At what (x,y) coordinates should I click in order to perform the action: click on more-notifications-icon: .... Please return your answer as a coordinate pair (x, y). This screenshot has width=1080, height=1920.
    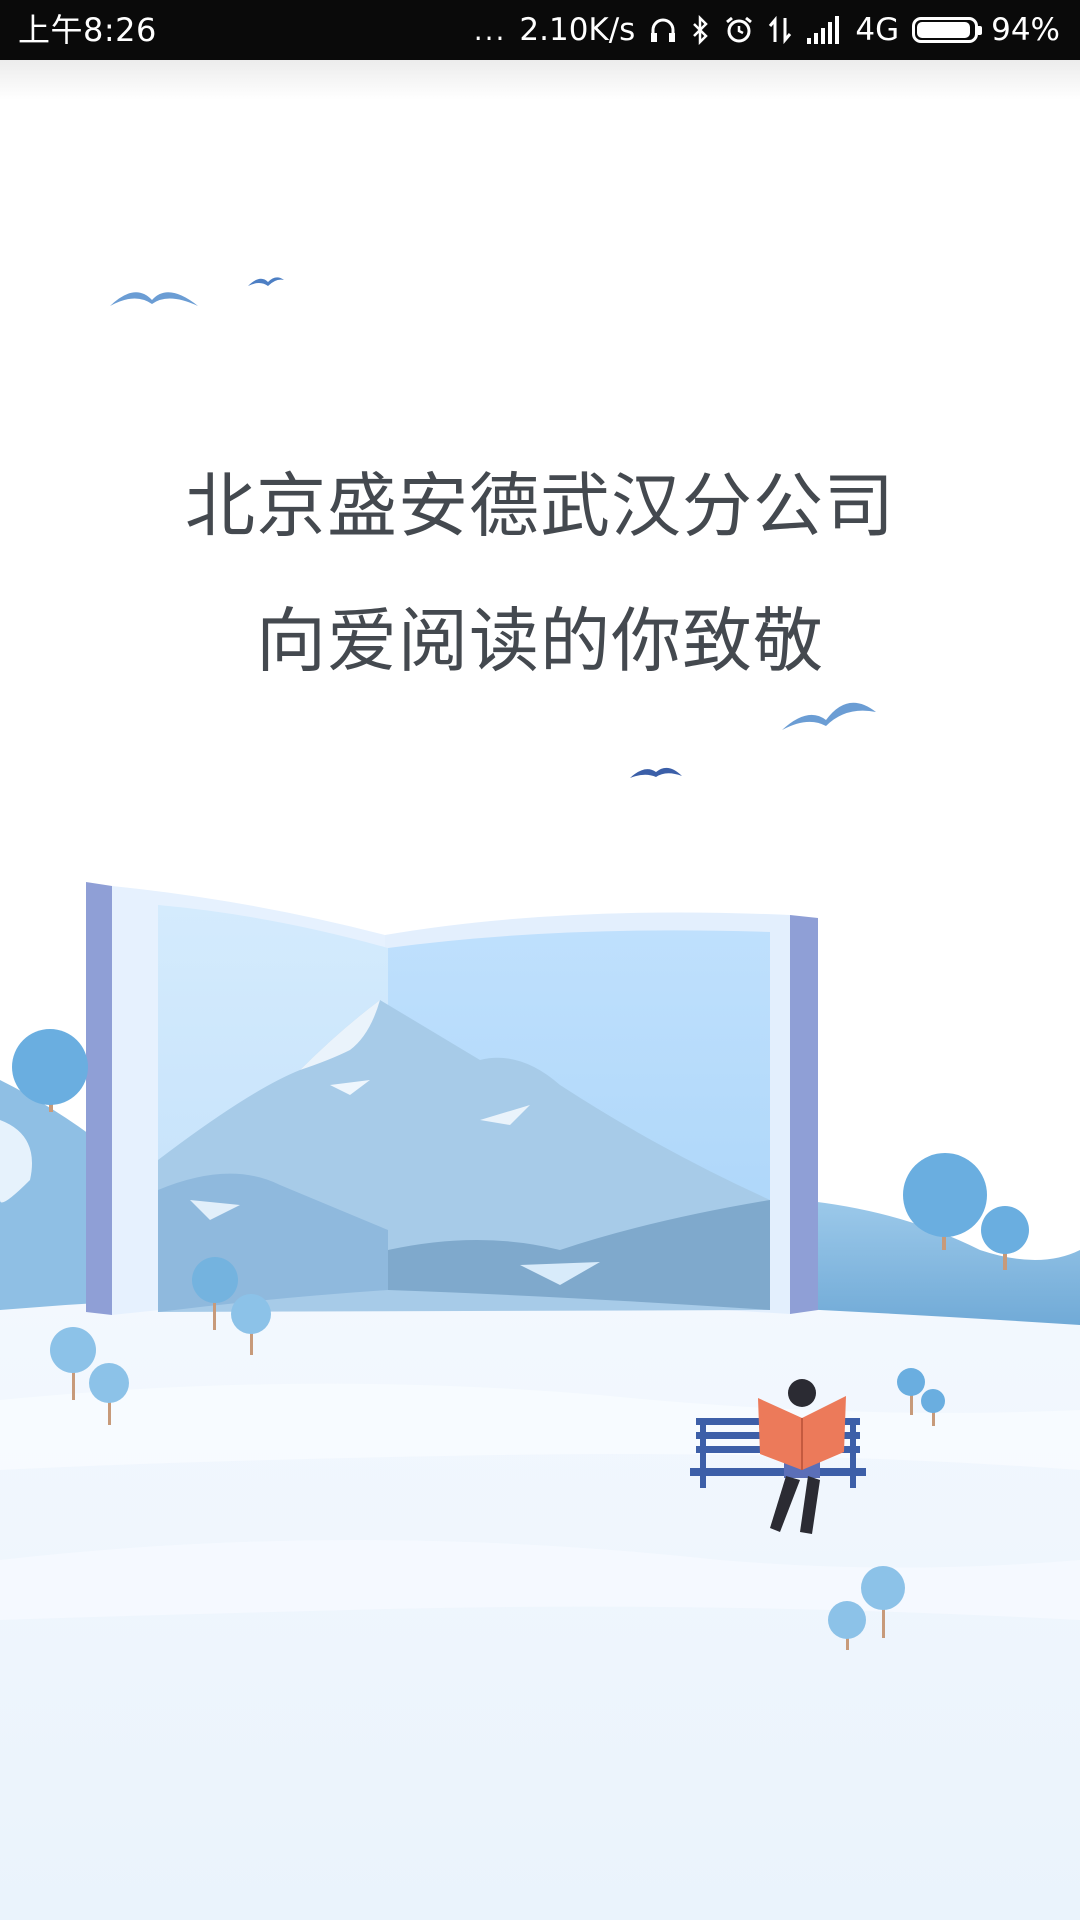
    Looking at the image, I should click on (490, 30).